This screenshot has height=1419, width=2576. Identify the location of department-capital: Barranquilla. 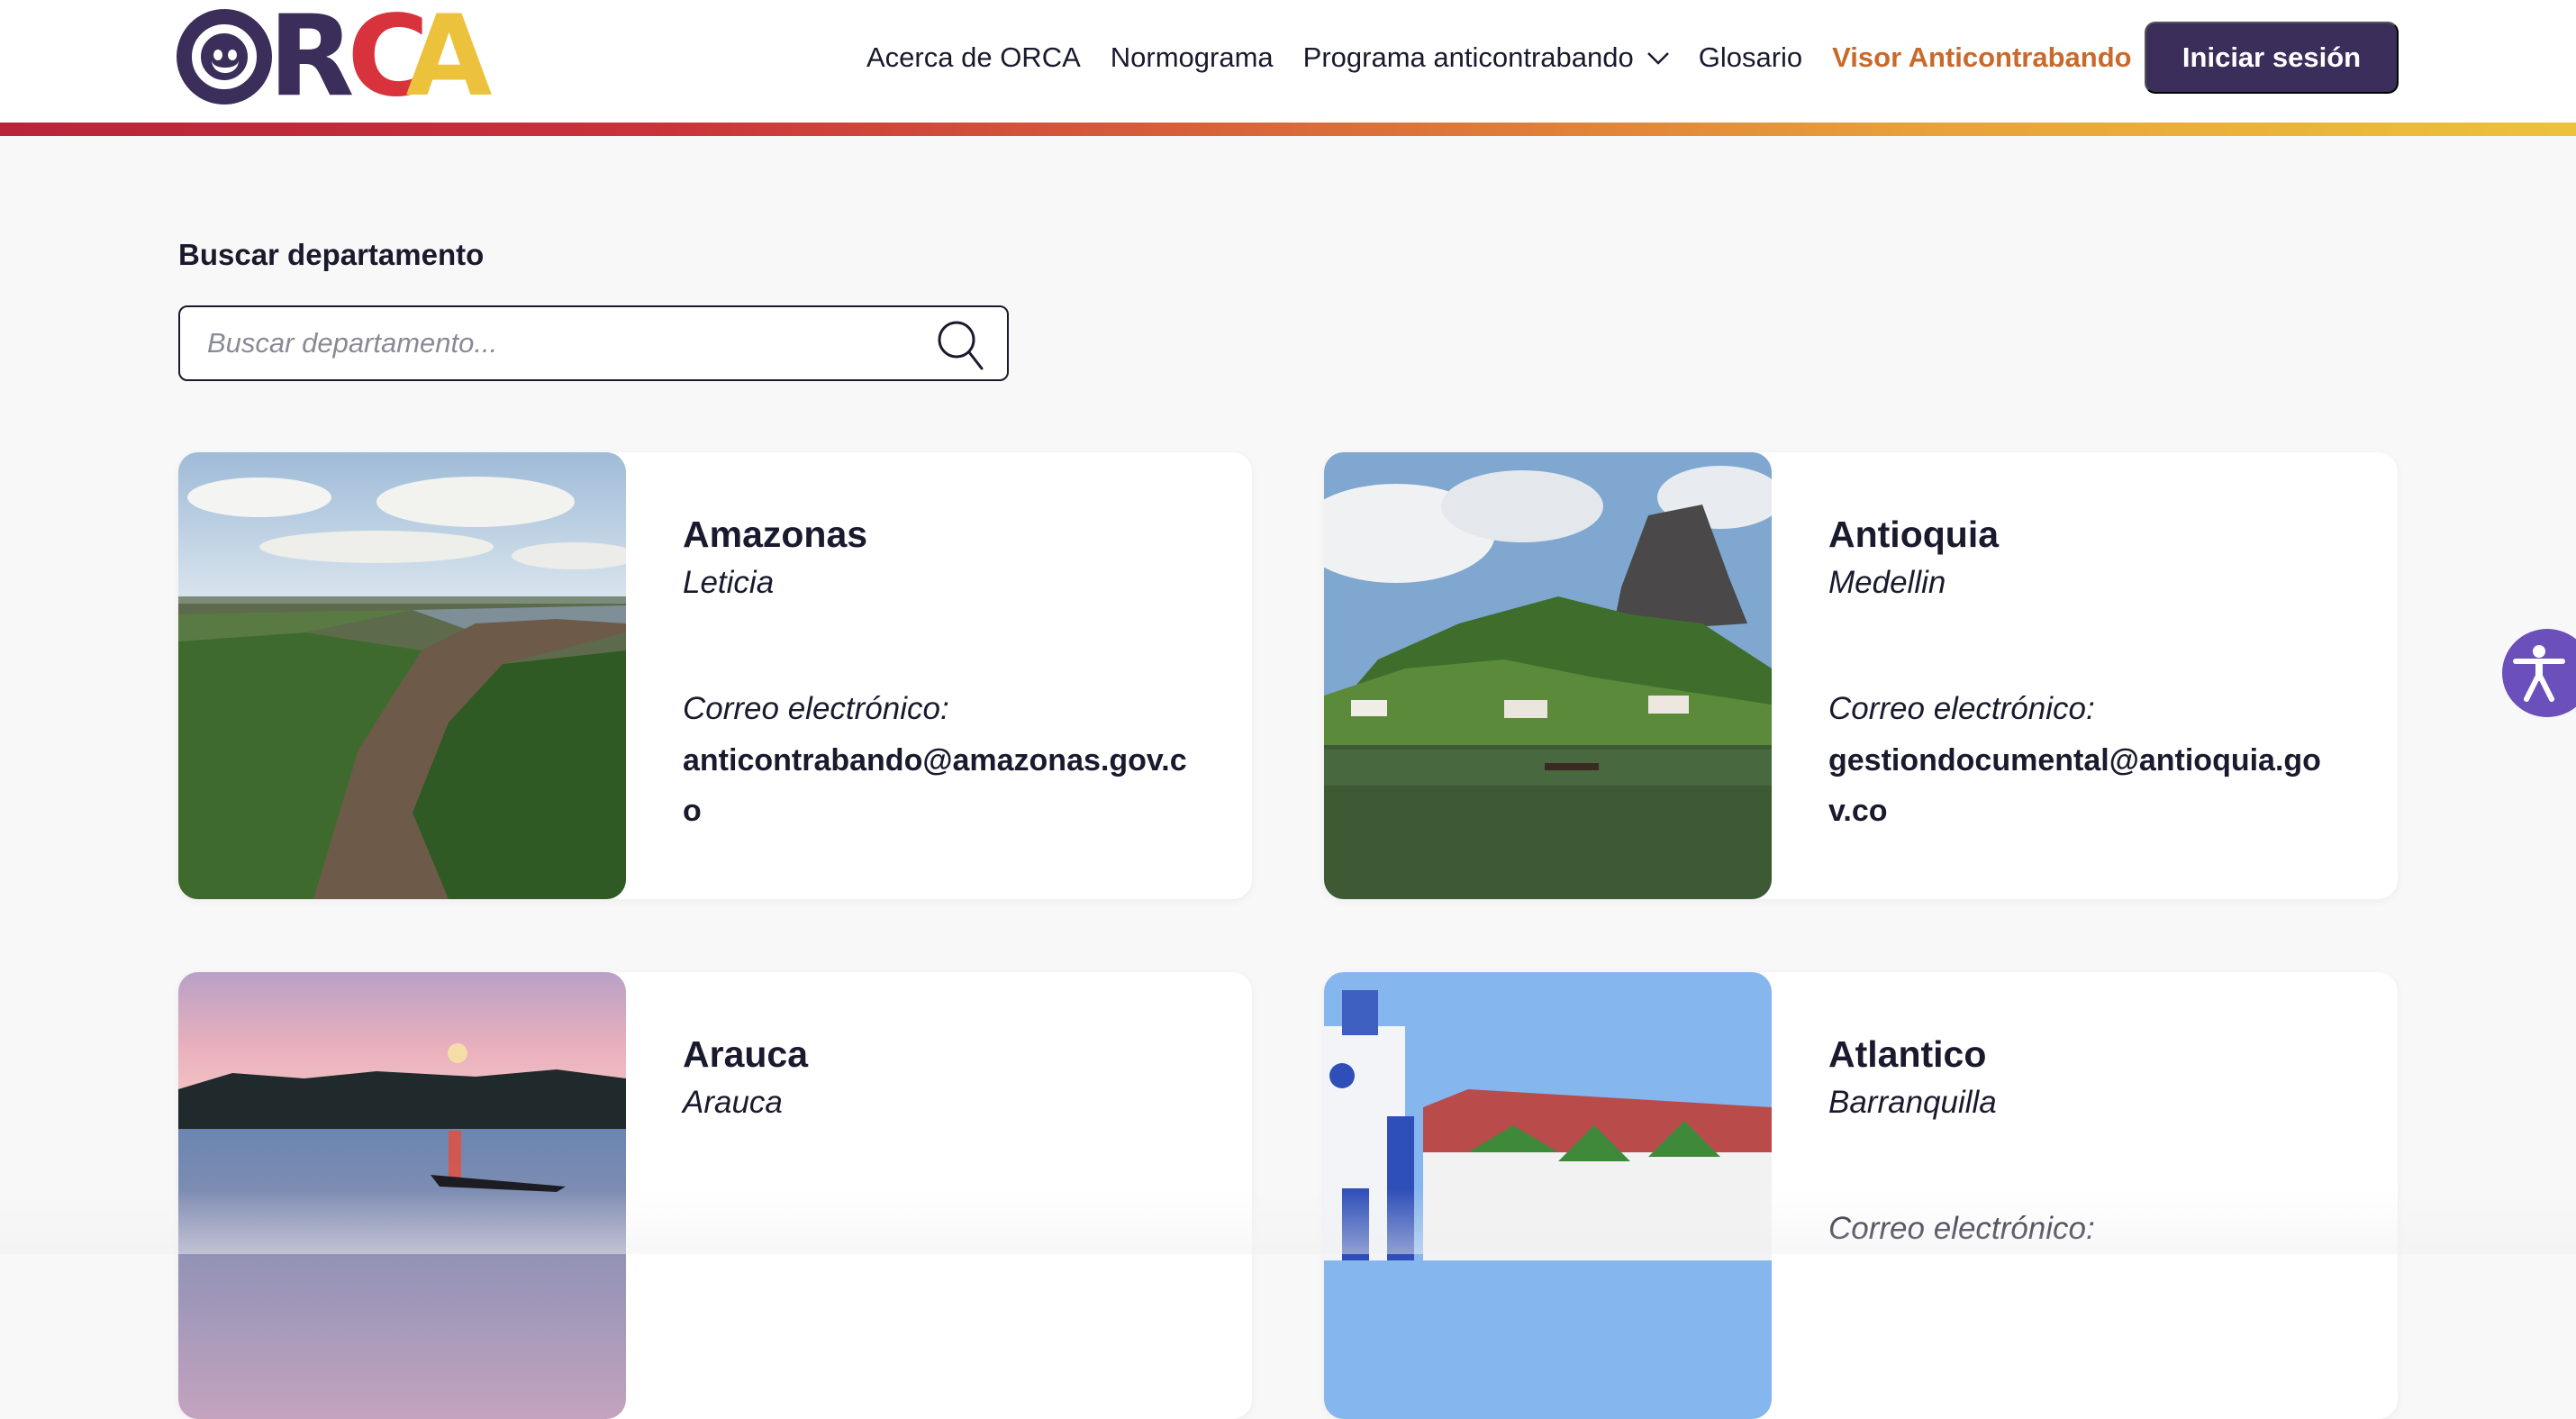
(1913, 1102).